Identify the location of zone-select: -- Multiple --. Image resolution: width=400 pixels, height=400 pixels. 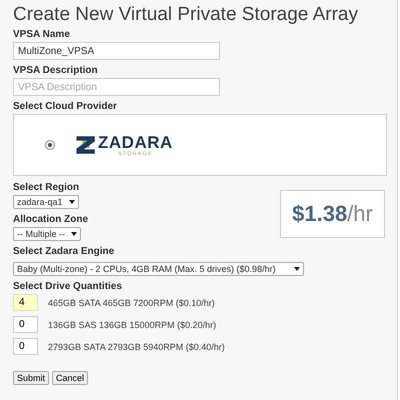
(47, 234).